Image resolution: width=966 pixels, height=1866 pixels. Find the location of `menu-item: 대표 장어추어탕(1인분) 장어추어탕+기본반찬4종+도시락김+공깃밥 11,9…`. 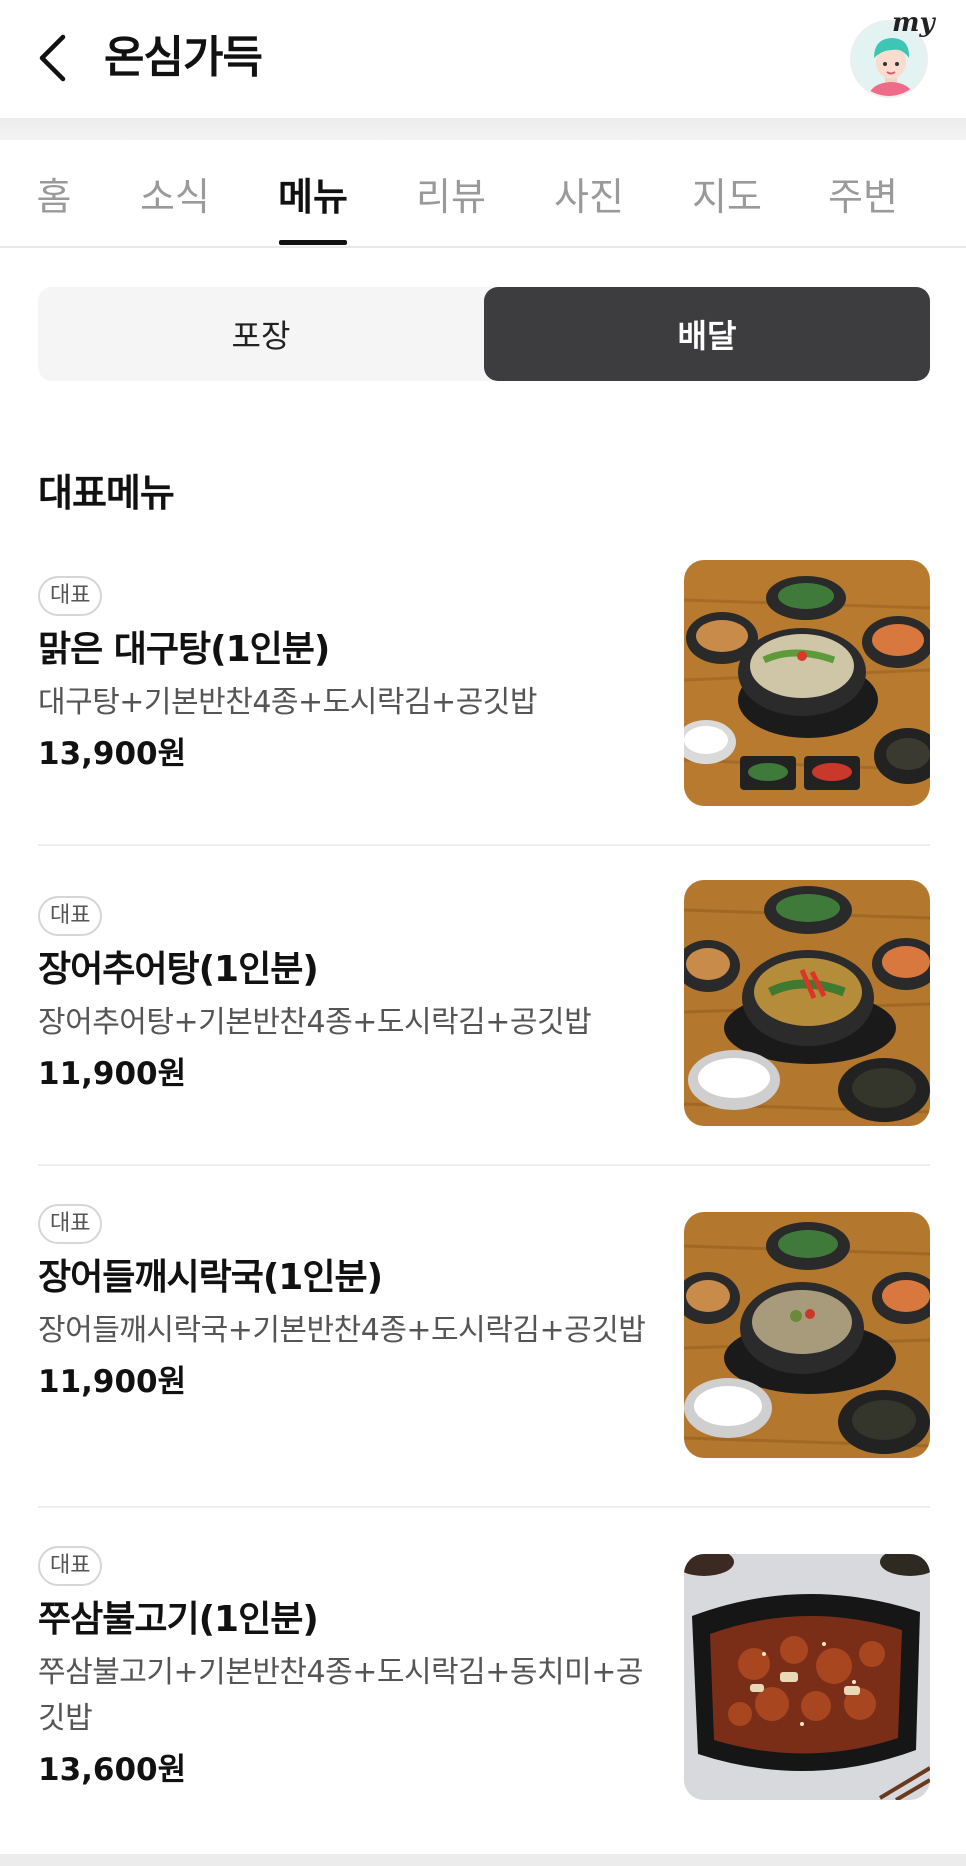

menu-item: 대표 장어추어탕(1인분) 장어추어탕+기본반찬4종+도시락김+공깃밥 11,9… is located at coordinates (484, 1011).